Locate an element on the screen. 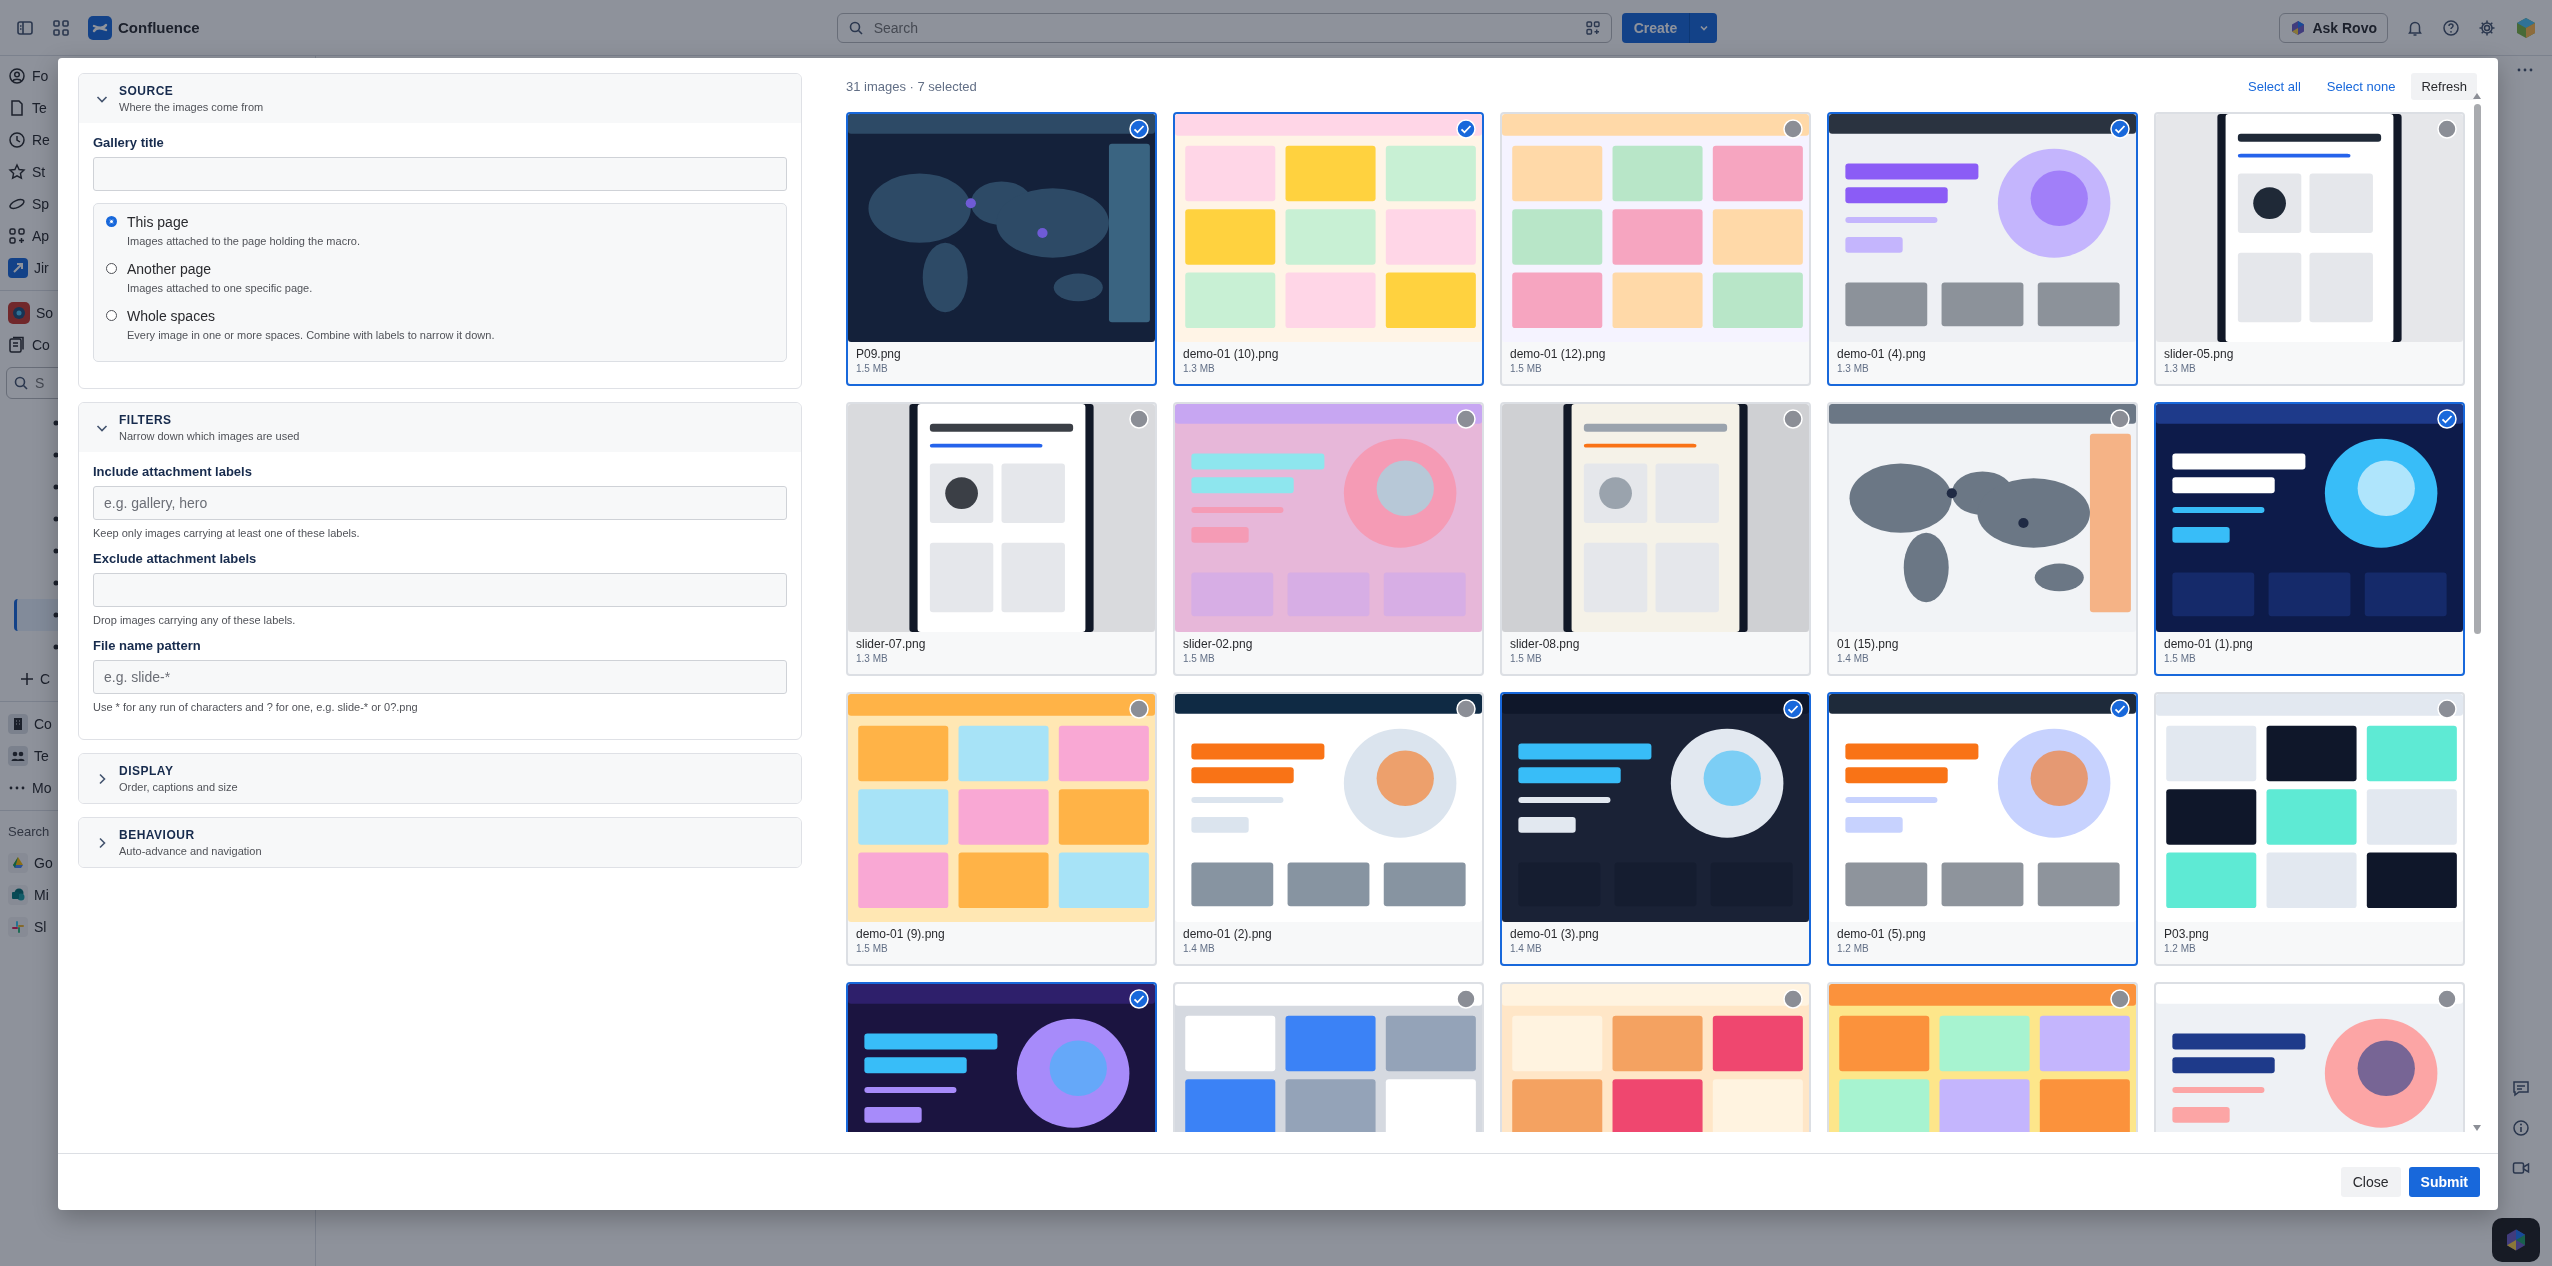 This screenshot has width=2552, height=1266. field-label: File name pattern is located at coordinates (147, 645).